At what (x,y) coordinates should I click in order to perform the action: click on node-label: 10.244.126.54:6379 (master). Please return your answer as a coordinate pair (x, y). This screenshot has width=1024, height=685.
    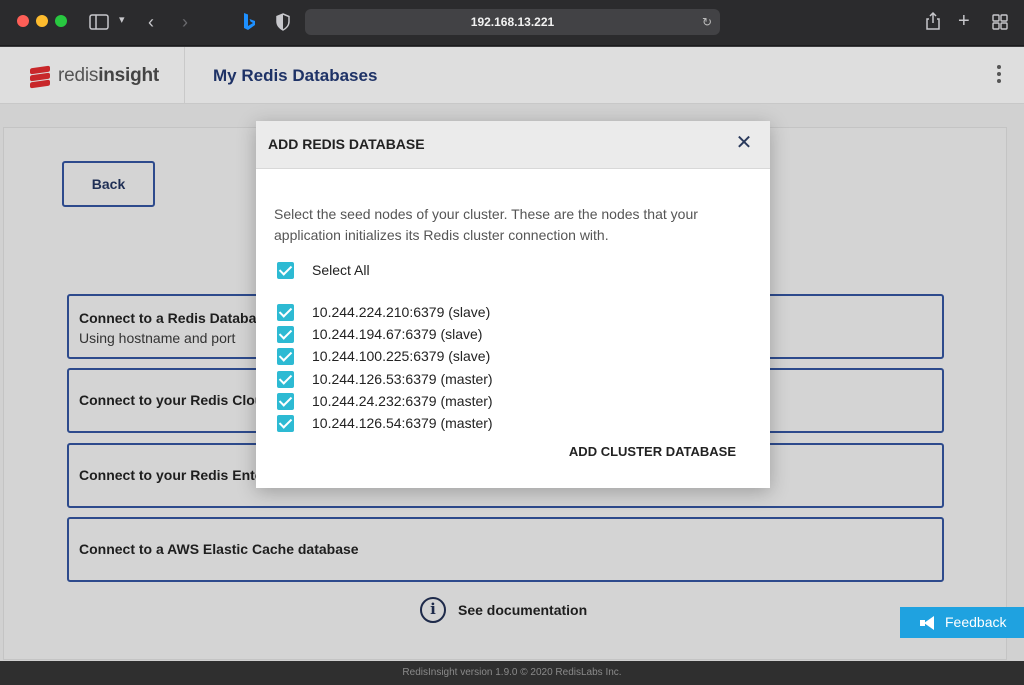
    Looking at the image, I should click on (402, 423).